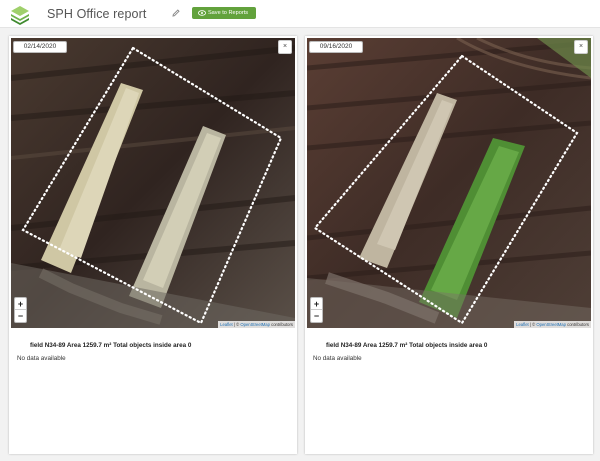  I want to click on pencil-icon, so click(176, 13).